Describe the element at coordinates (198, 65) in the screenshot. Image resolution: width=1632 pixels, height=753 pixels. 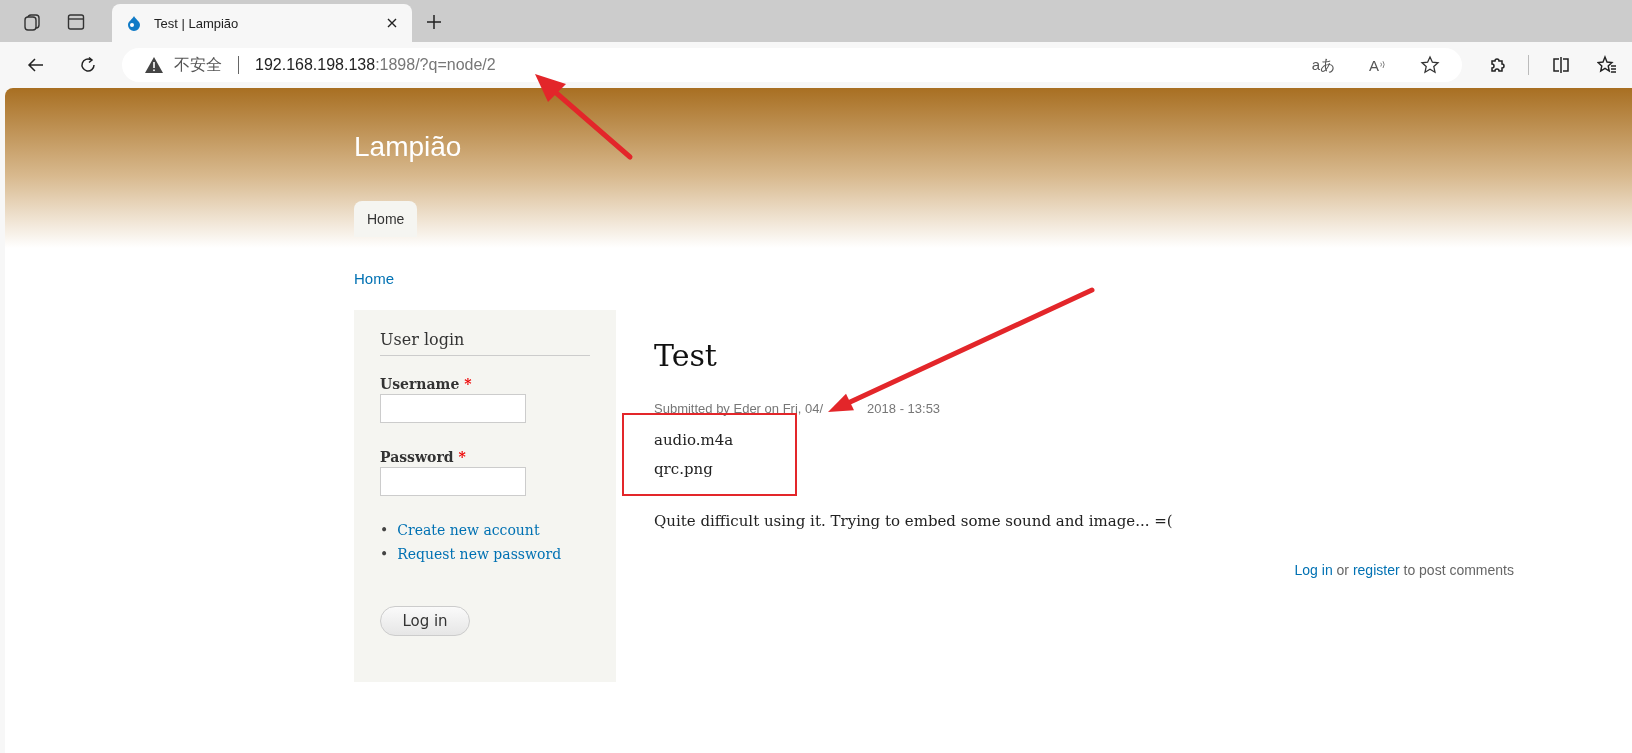
I see `security-label: 不安全` at that location.